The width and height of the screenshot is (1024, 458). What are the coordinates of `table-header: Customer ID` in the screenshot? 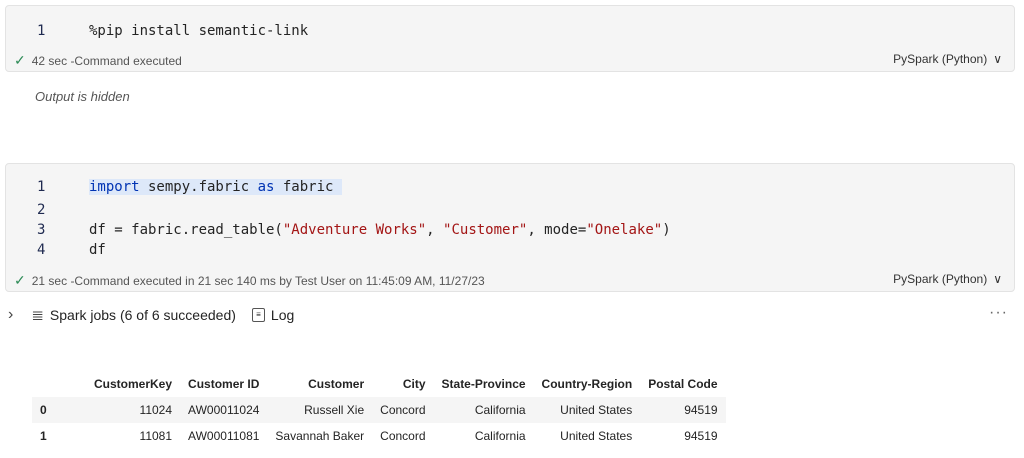 It's located at (224, 384).